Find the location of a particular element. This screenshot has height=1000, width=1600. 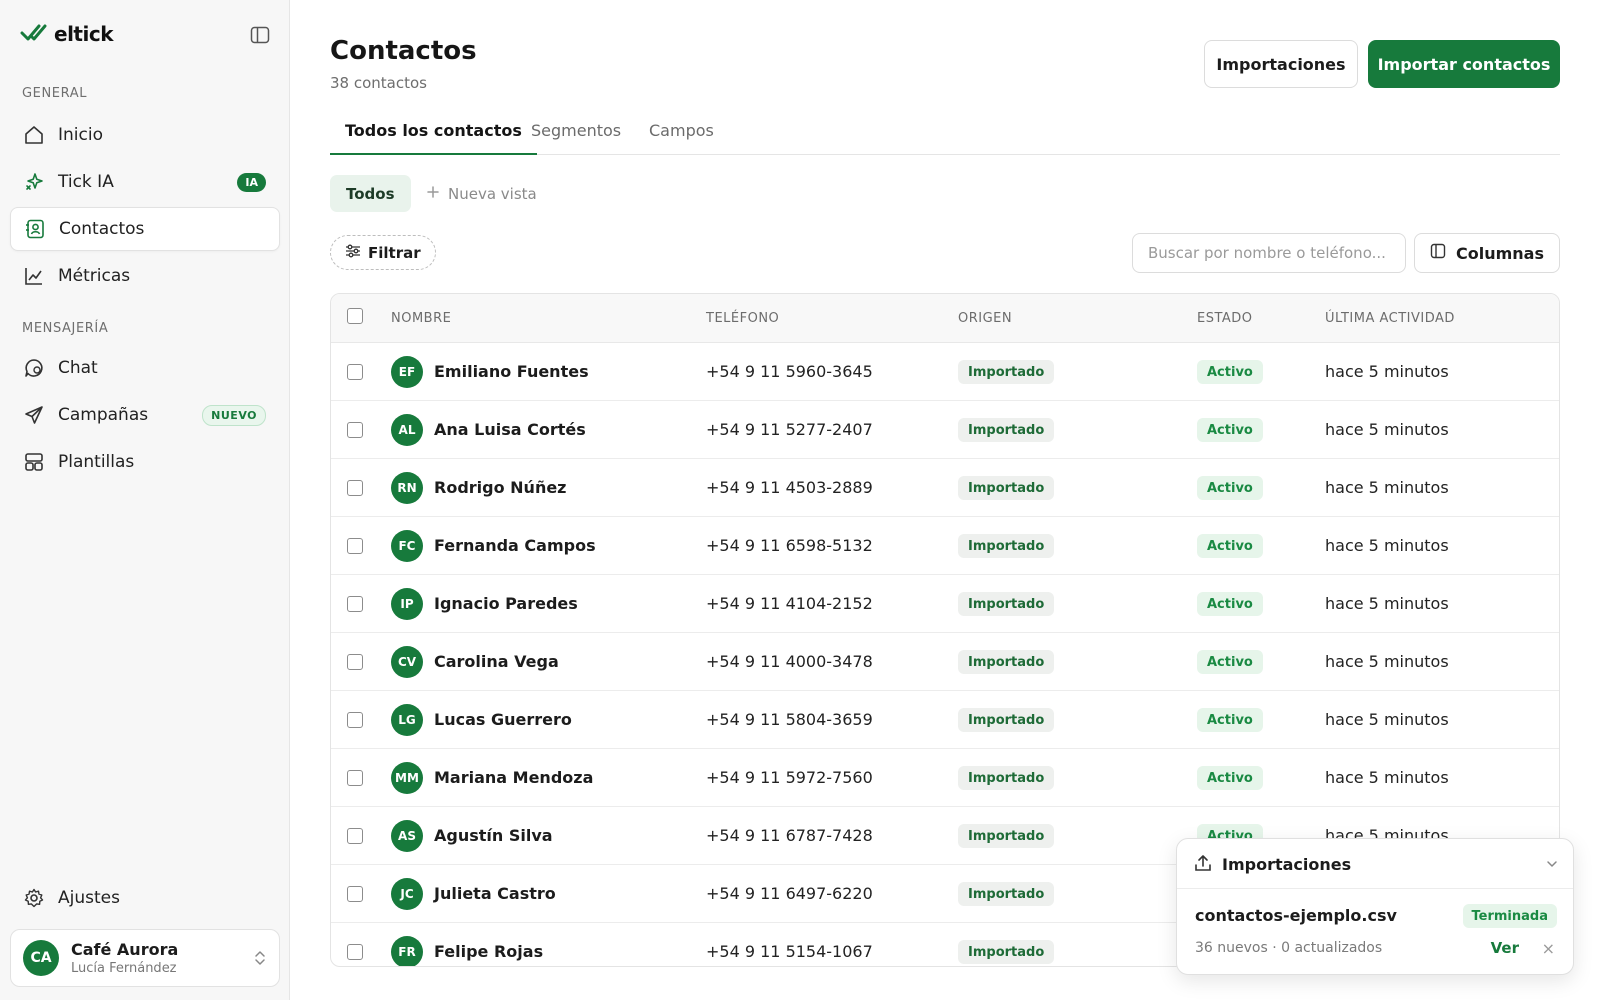

column-header-estado: ESTADO is located at coordinates (1225, 318).